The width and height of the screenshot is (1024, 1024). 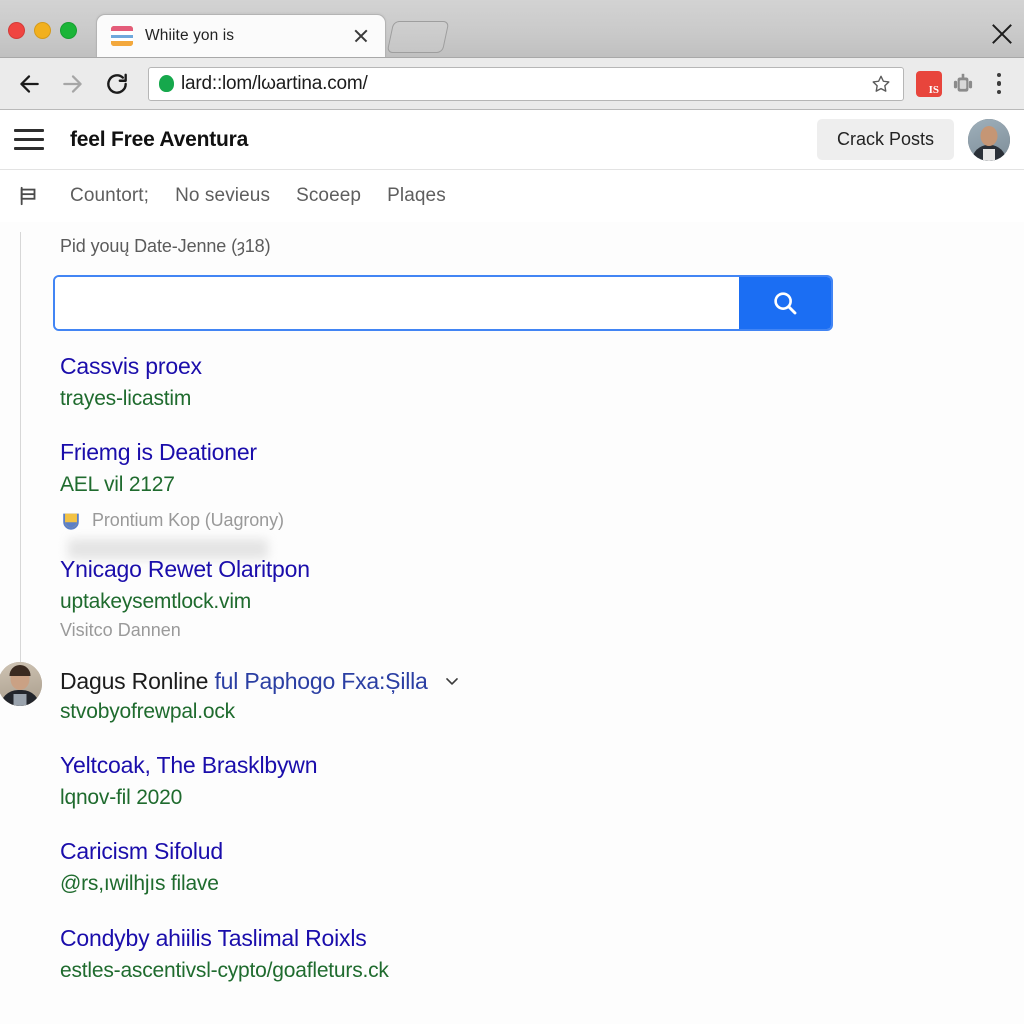 What do you see at coordinates (117, 84) in the screenshot?
I see `reload-button` at bounding box center [117, 84].